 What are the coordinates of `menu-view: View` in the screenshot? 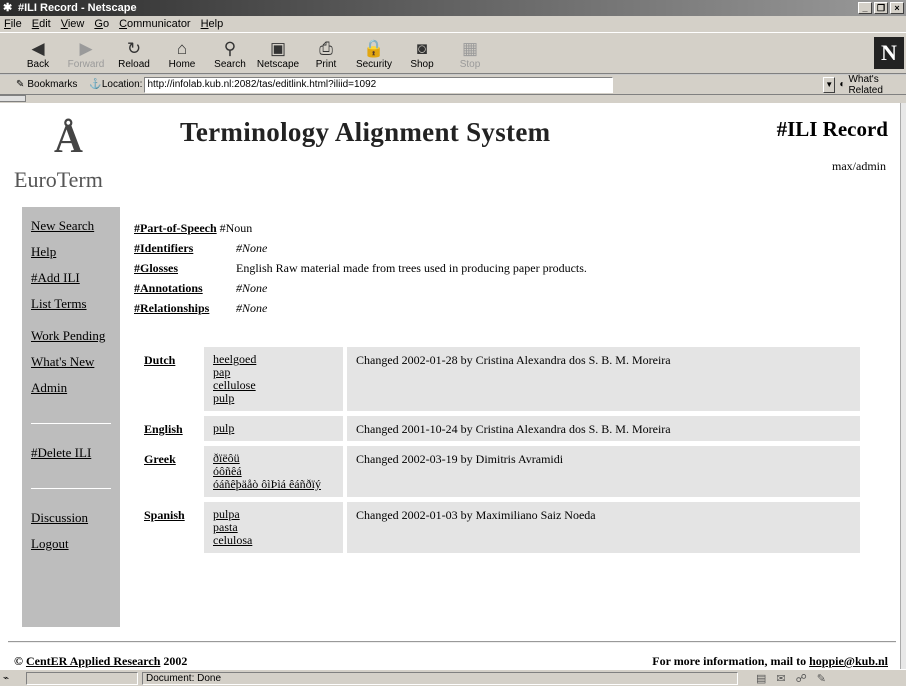 It's located at (73, 24).